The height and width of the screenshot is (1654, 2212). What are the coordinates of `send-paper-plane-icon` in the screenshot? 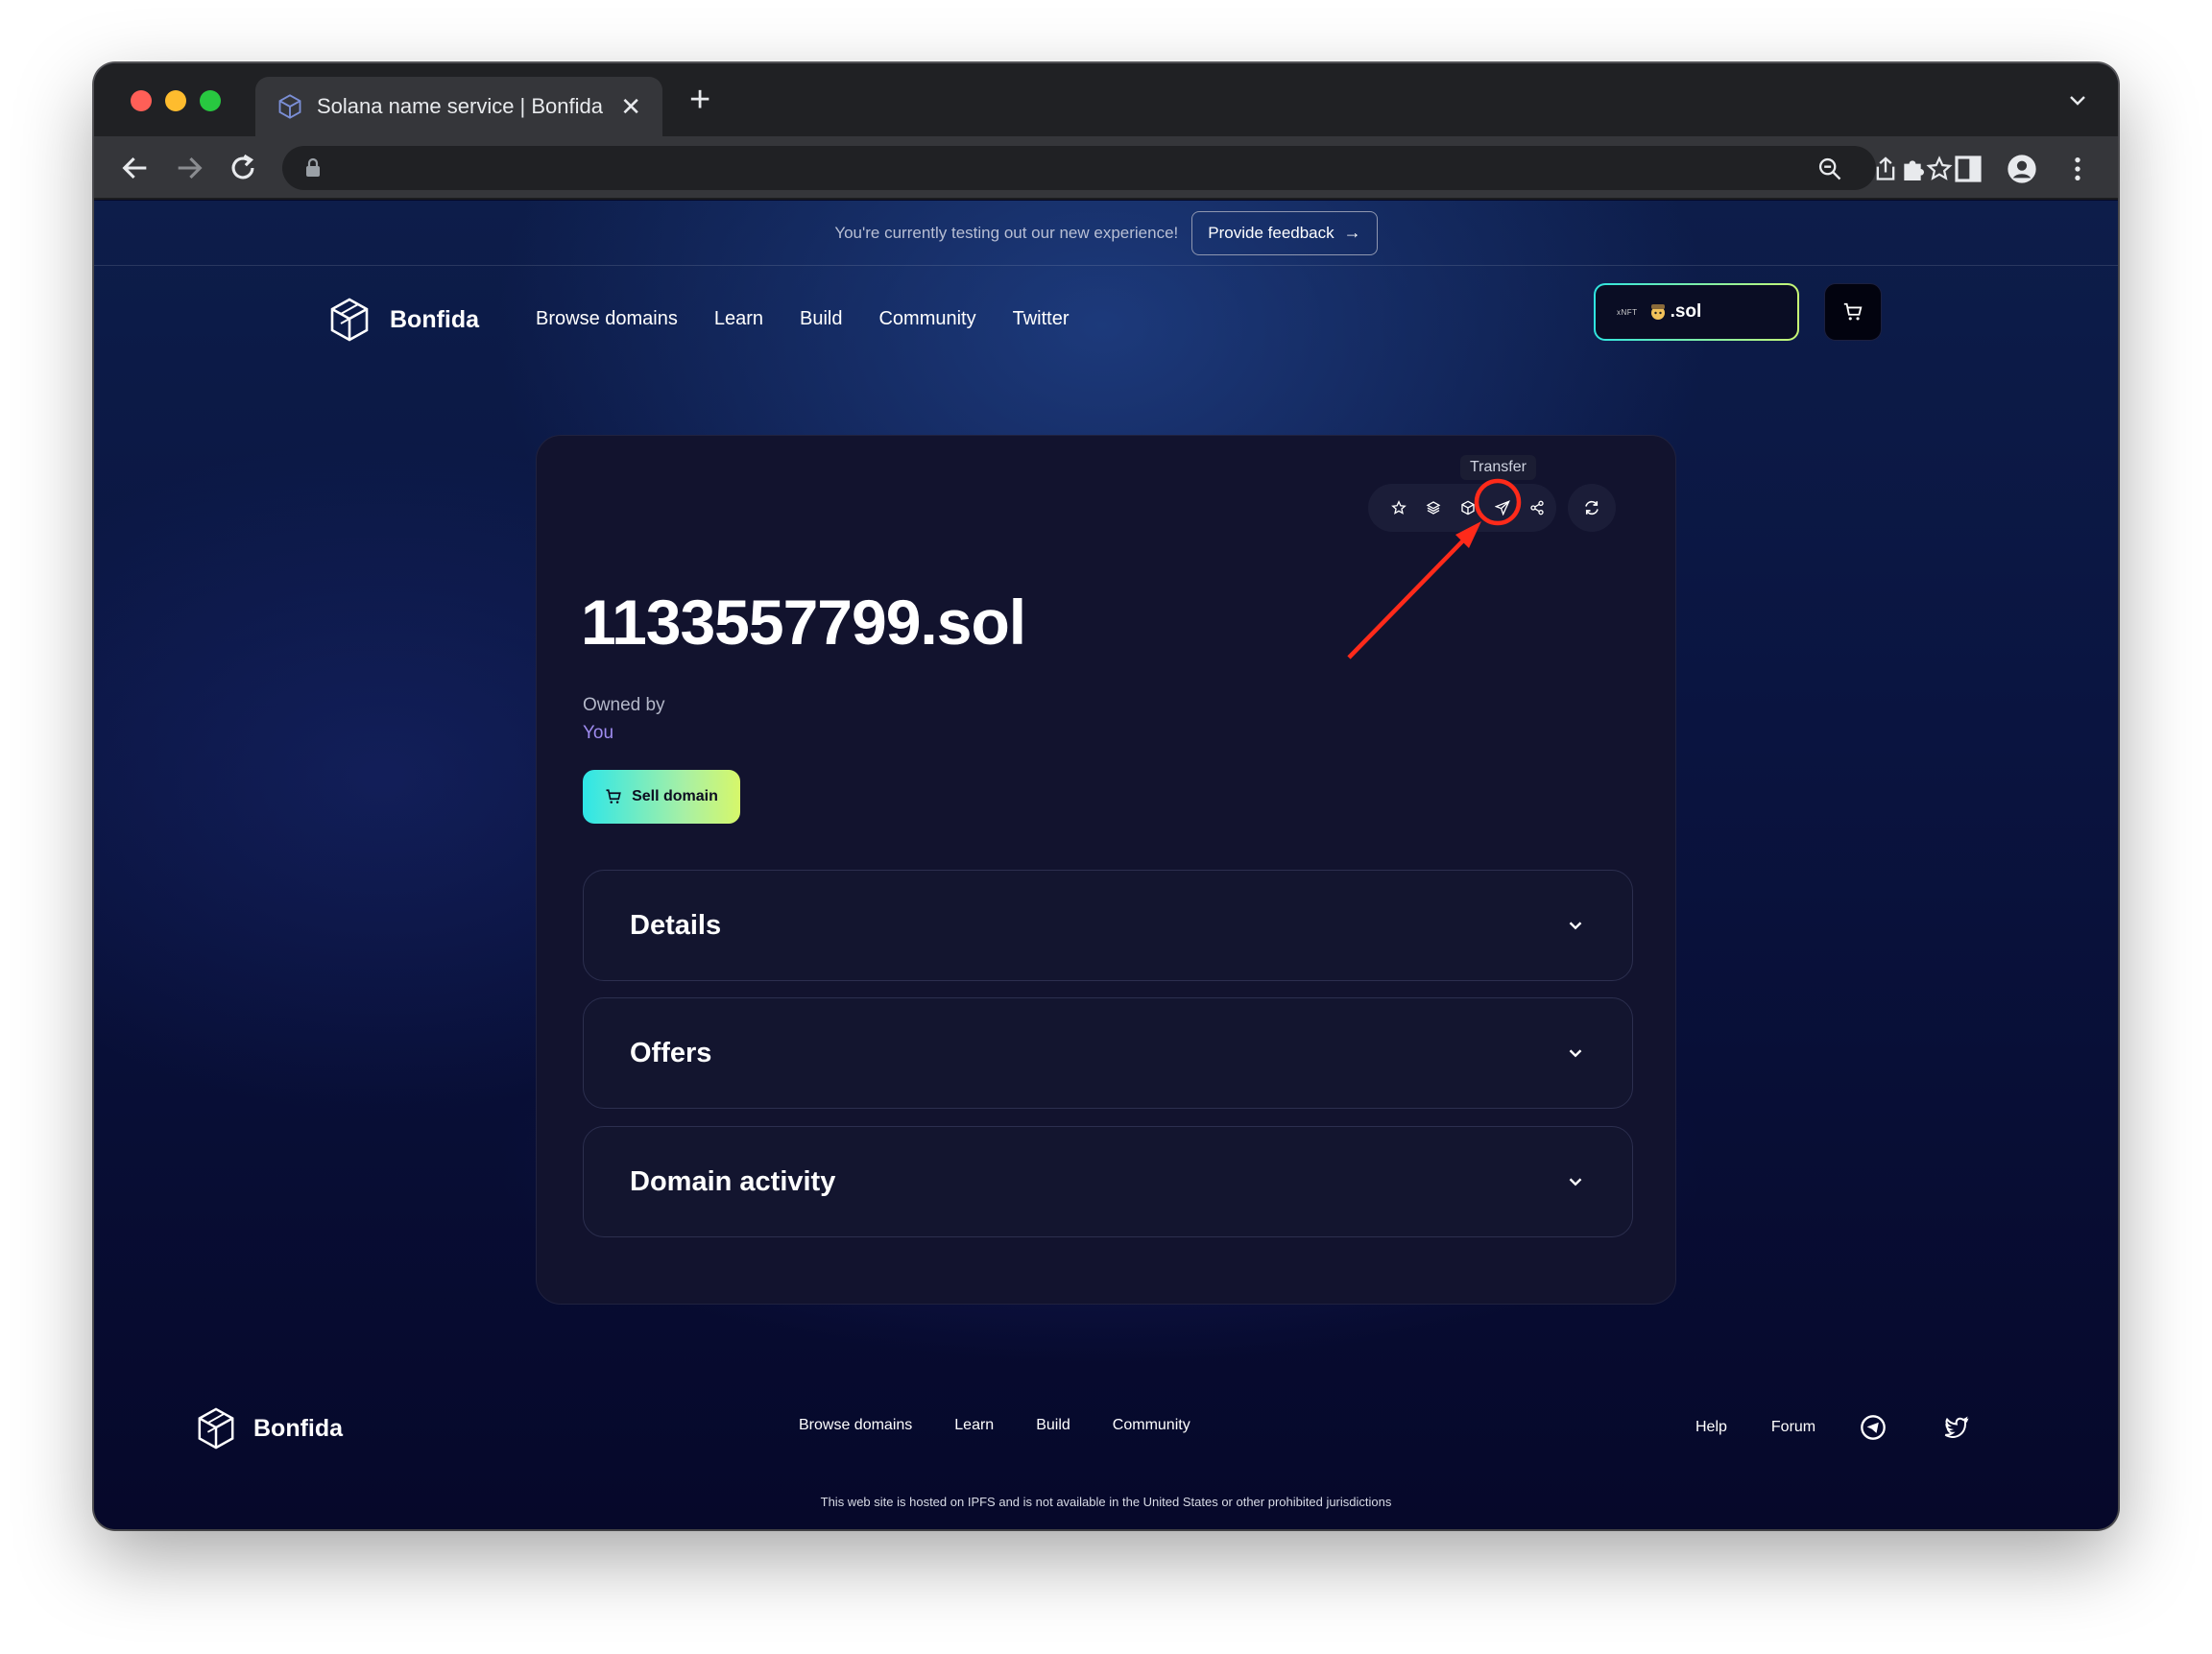 It's located at (1502, 507).